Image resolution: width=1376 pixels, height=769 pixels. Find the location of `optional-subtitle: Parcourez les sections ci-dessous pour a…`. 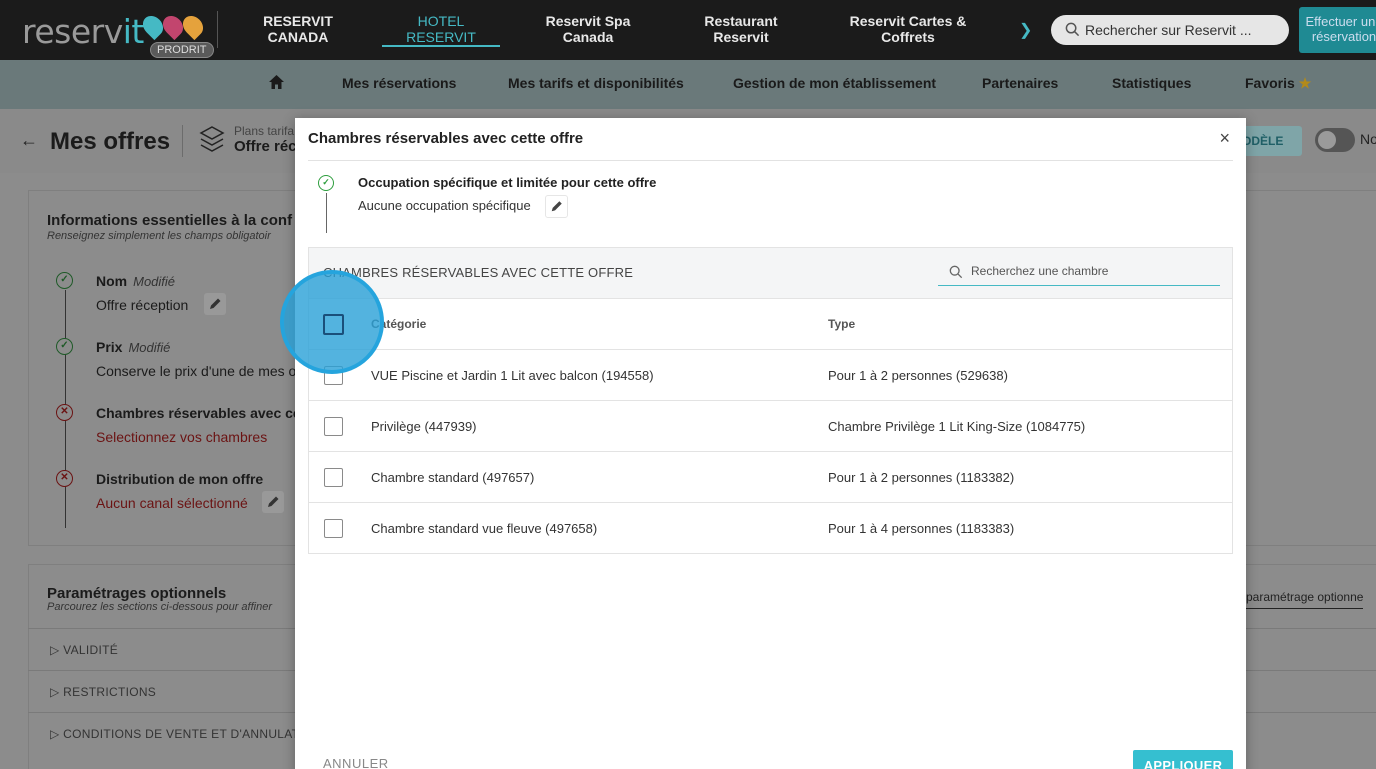

optional-subtitle: Parcourez les sections ci-dessous pour a… is located at coordinates (159, 607).